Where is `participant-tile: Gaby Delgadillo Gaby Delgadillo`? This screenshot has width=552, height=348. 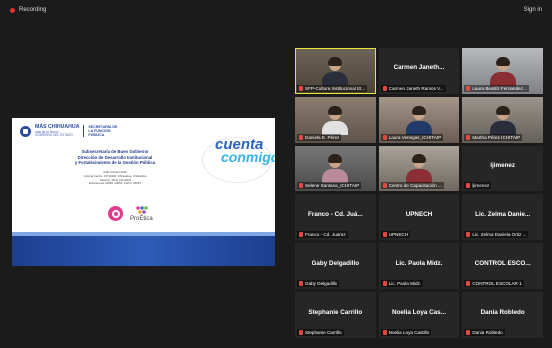 participant-tile: Gaby Delgadillo Gaby Delgadillo is located at coordinates (335, 266).